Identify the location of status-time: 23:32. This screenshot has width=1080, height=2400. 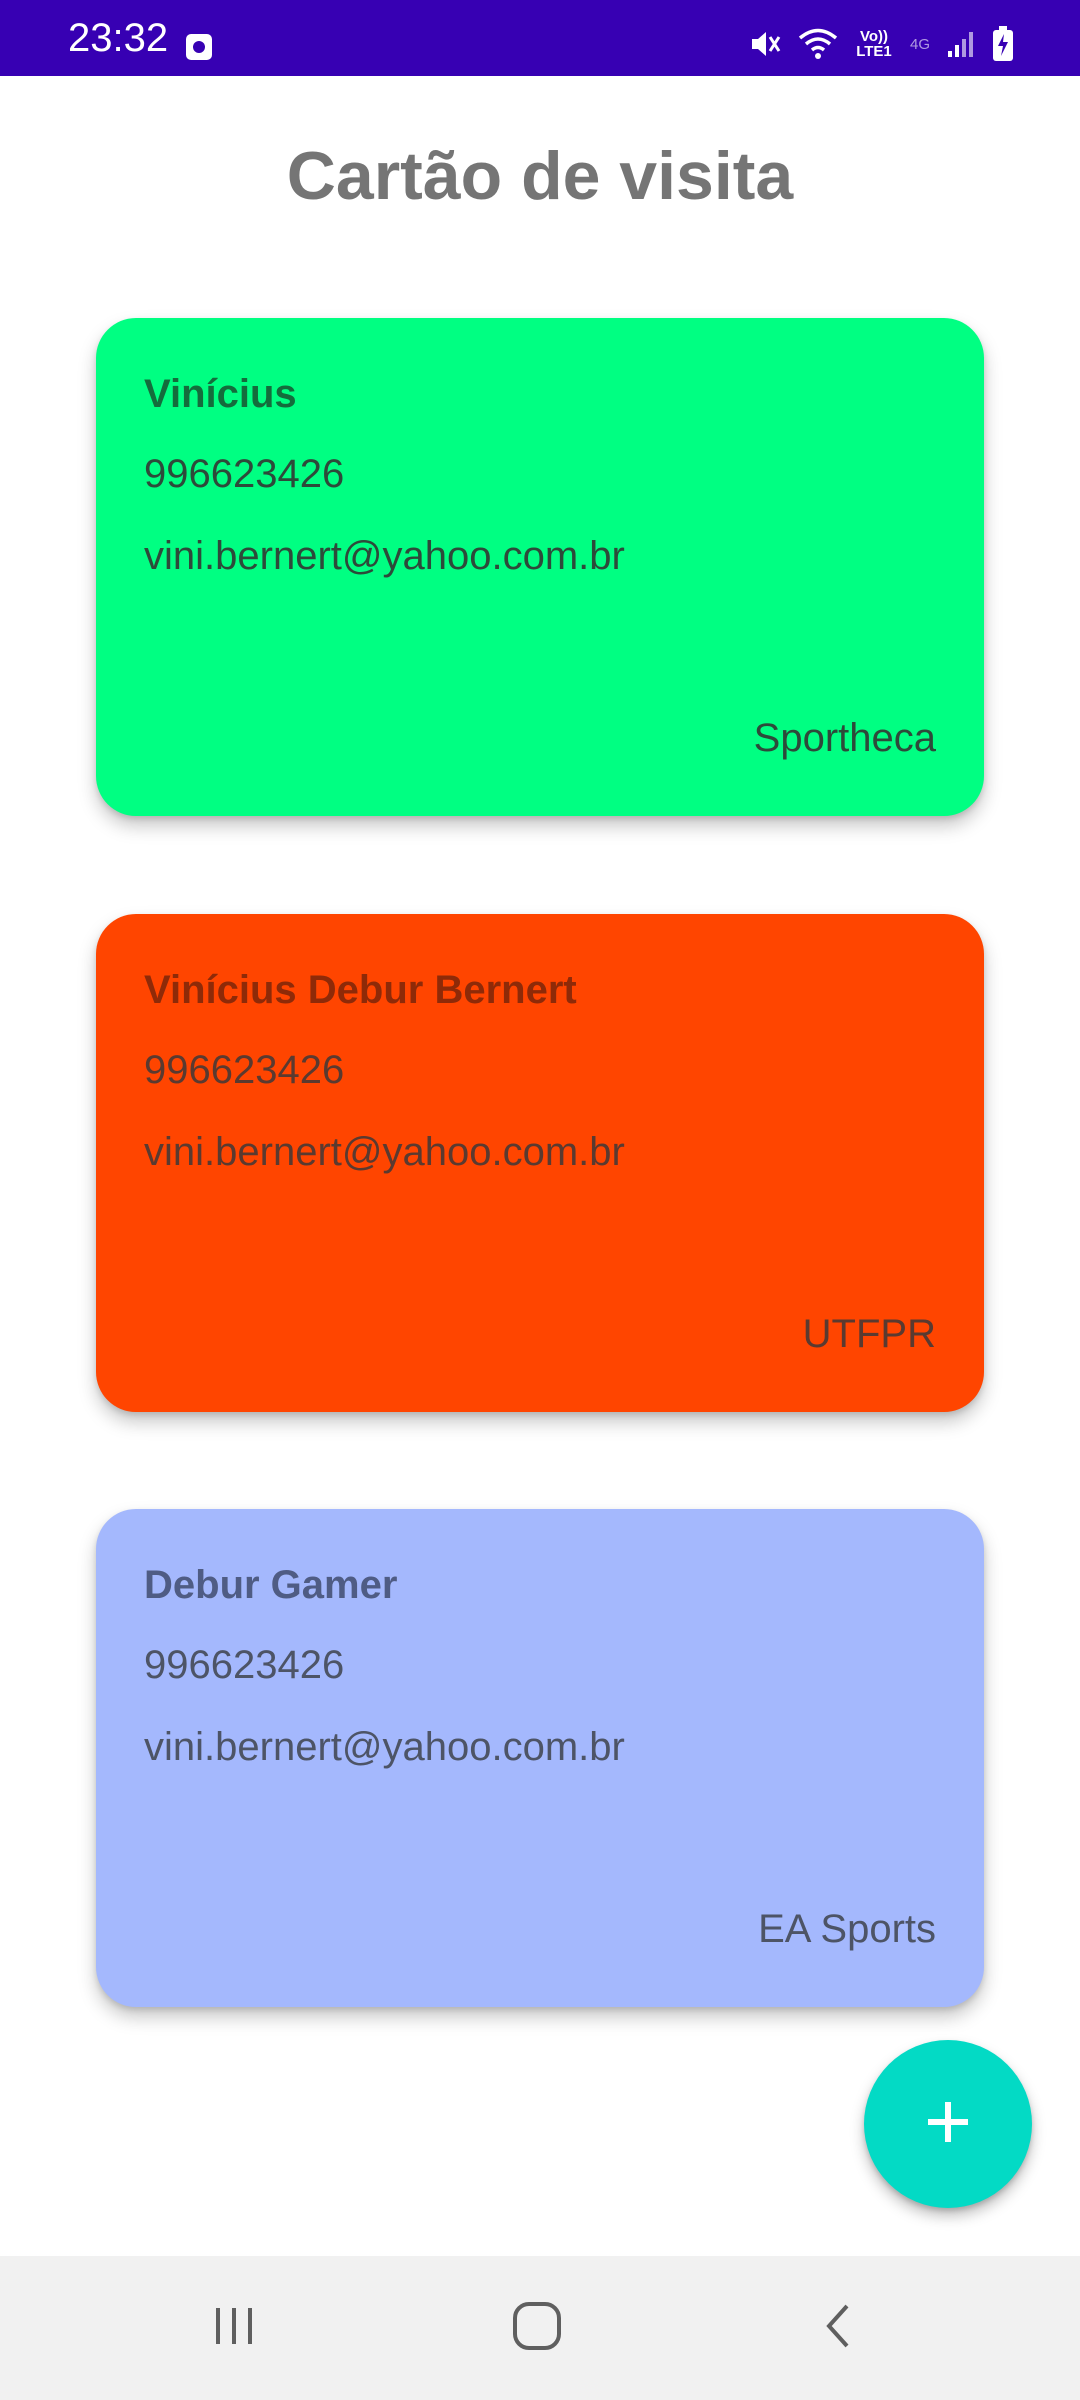
(118, 38).